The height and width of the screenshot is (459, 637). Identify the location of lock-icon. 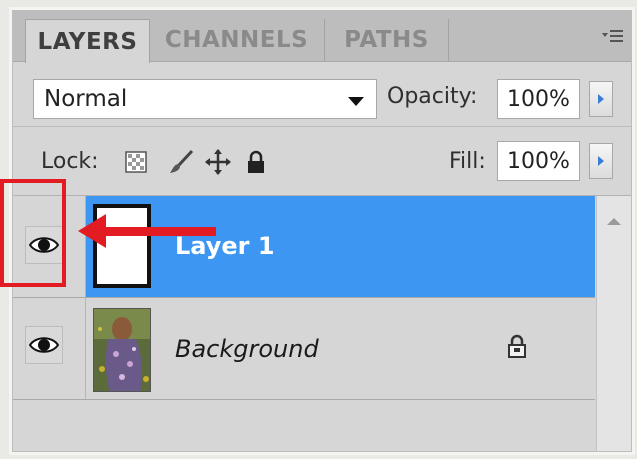
(517, 348).